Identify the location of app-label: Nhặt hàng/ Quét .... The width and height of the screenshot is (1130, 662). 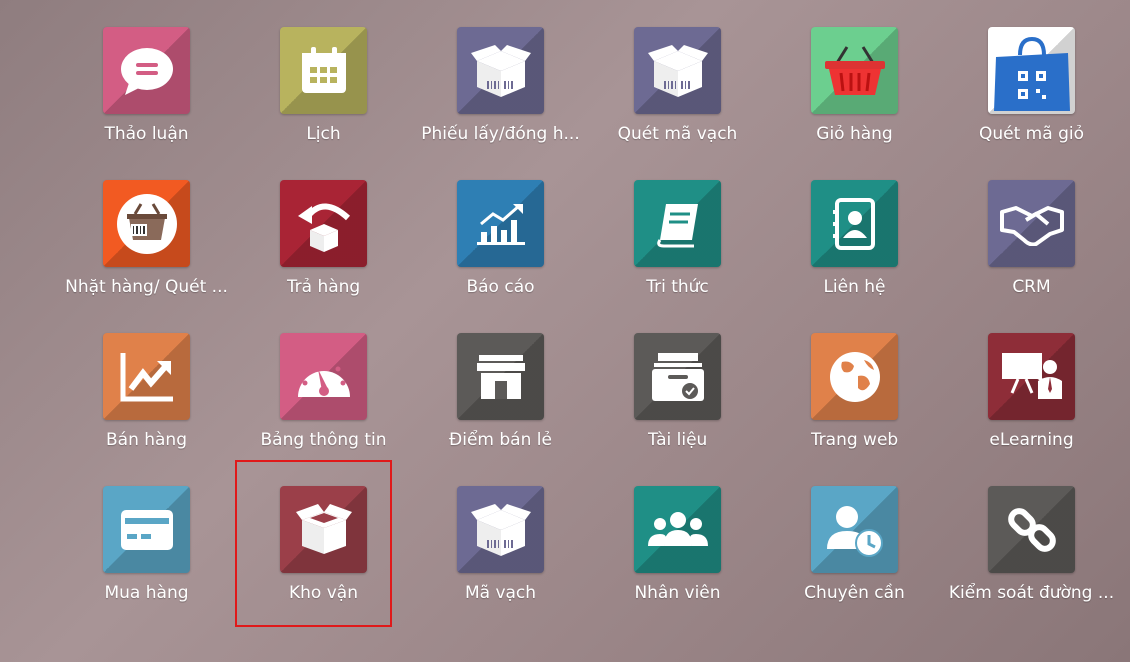
(146, 287).